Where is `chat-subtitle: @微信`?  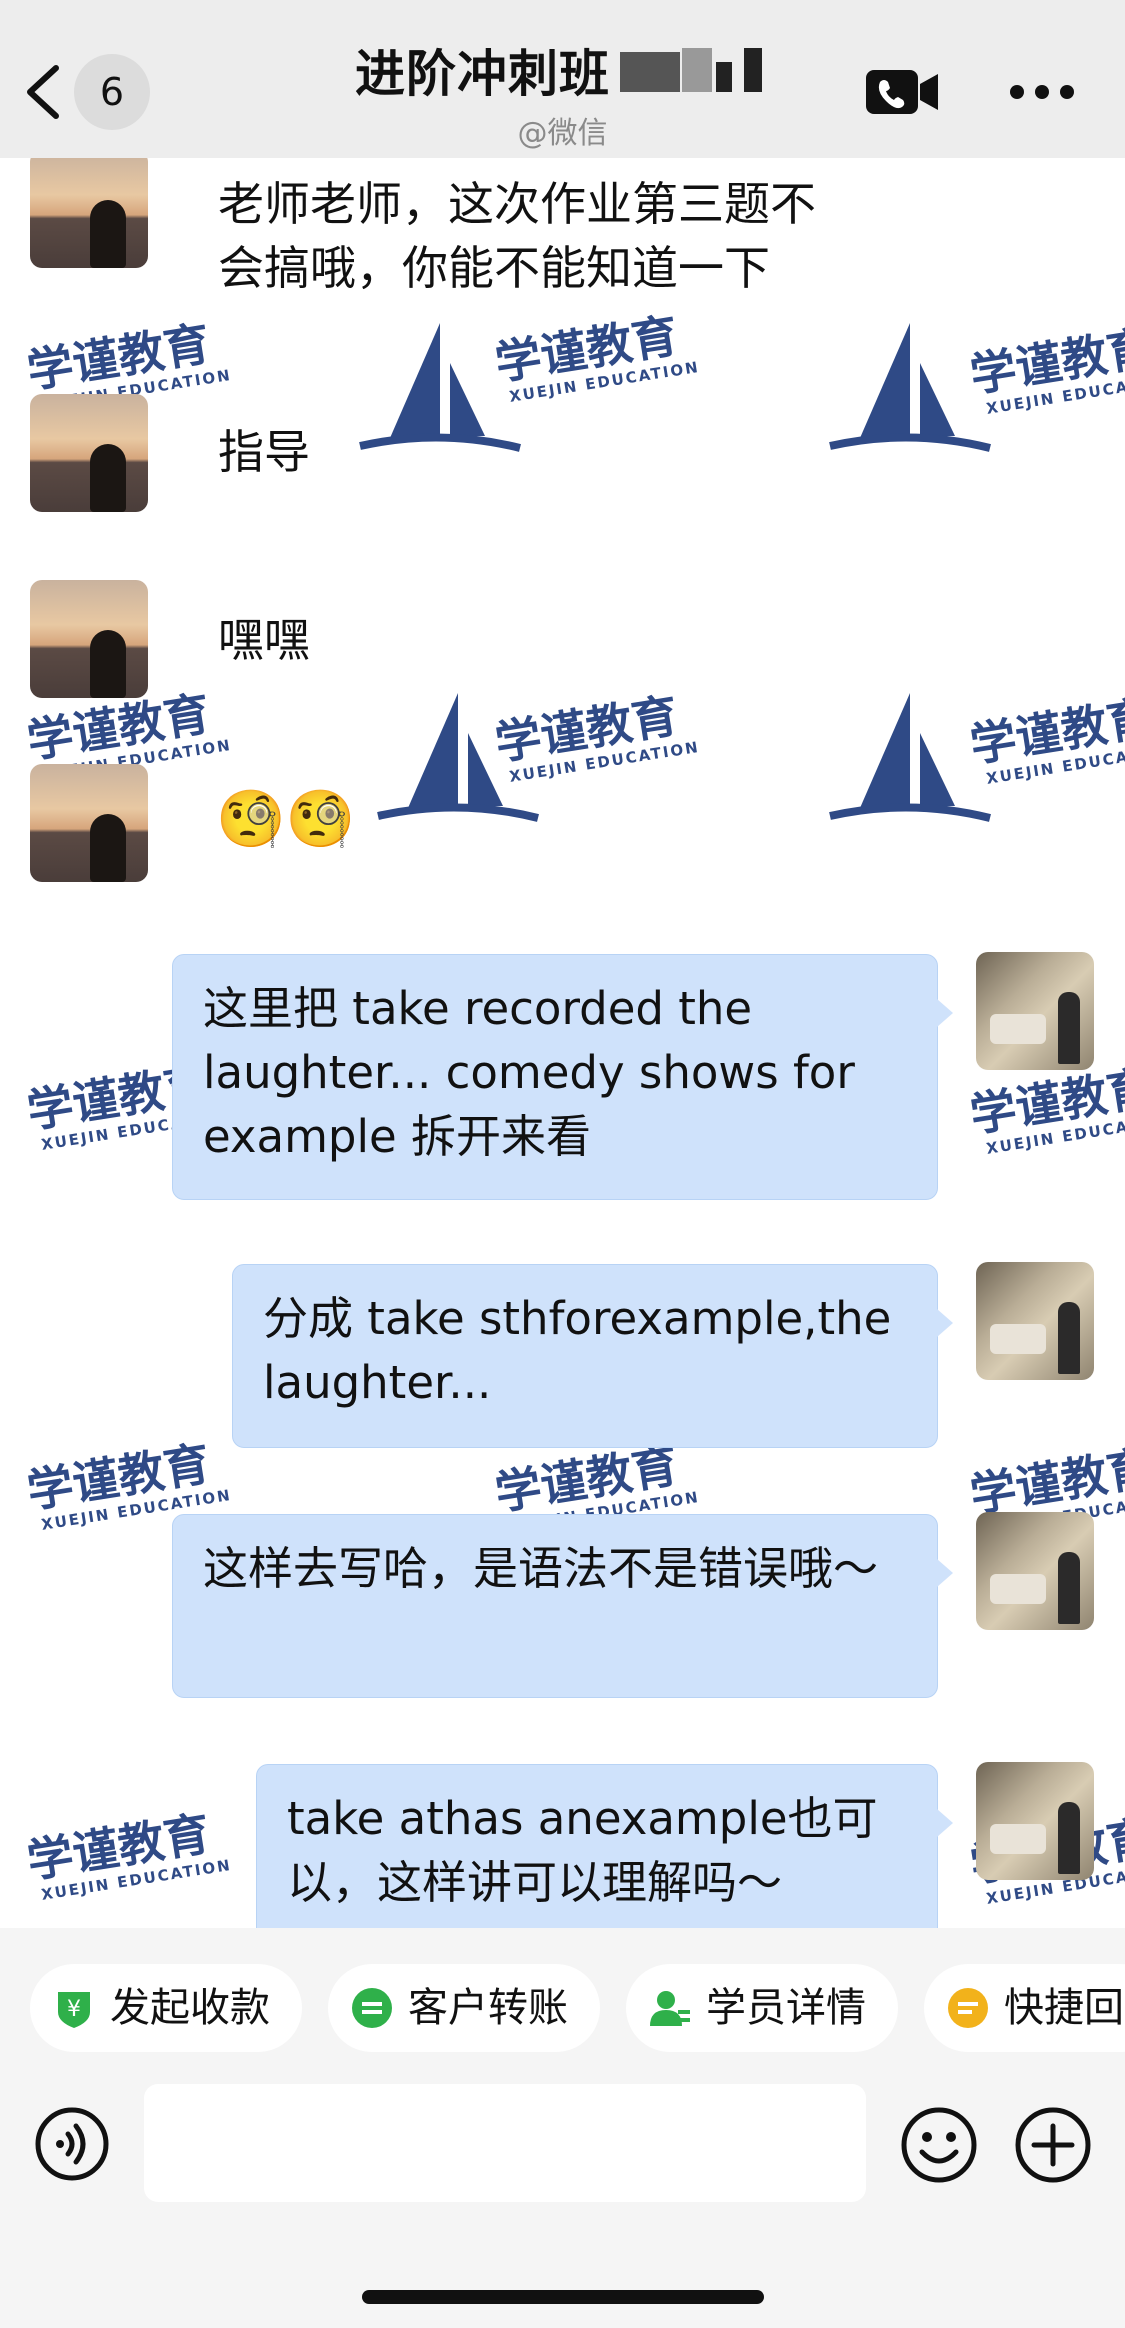
chat-subtitle: @微信 is located at coordinates (562, 133).